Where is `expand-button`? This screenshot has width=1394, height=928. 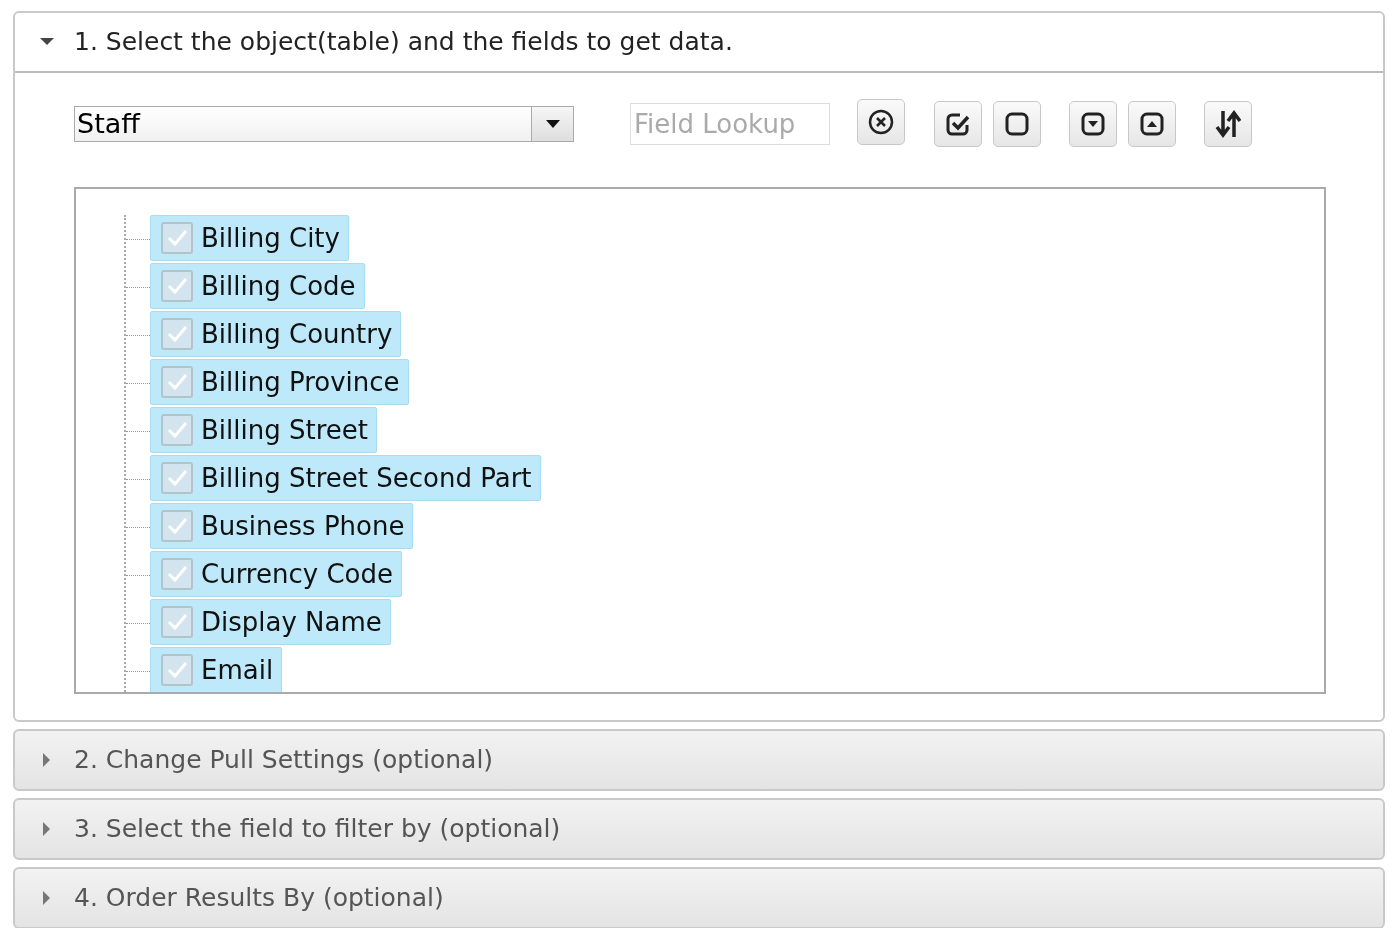 expand-button is located at coordinates (1152, 124).